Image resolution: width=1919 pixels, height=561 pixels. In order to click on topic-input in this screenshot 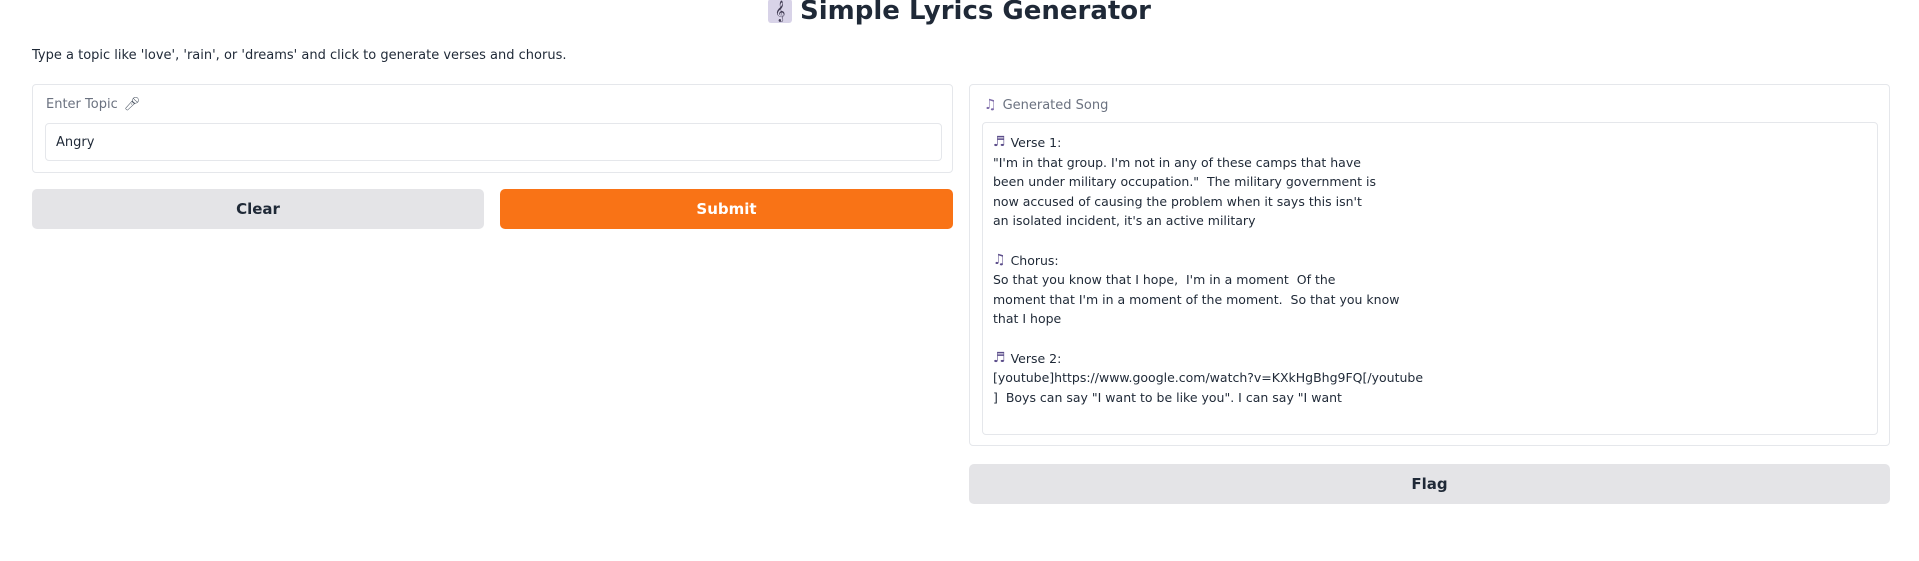, I will do `click(493, 142)`.